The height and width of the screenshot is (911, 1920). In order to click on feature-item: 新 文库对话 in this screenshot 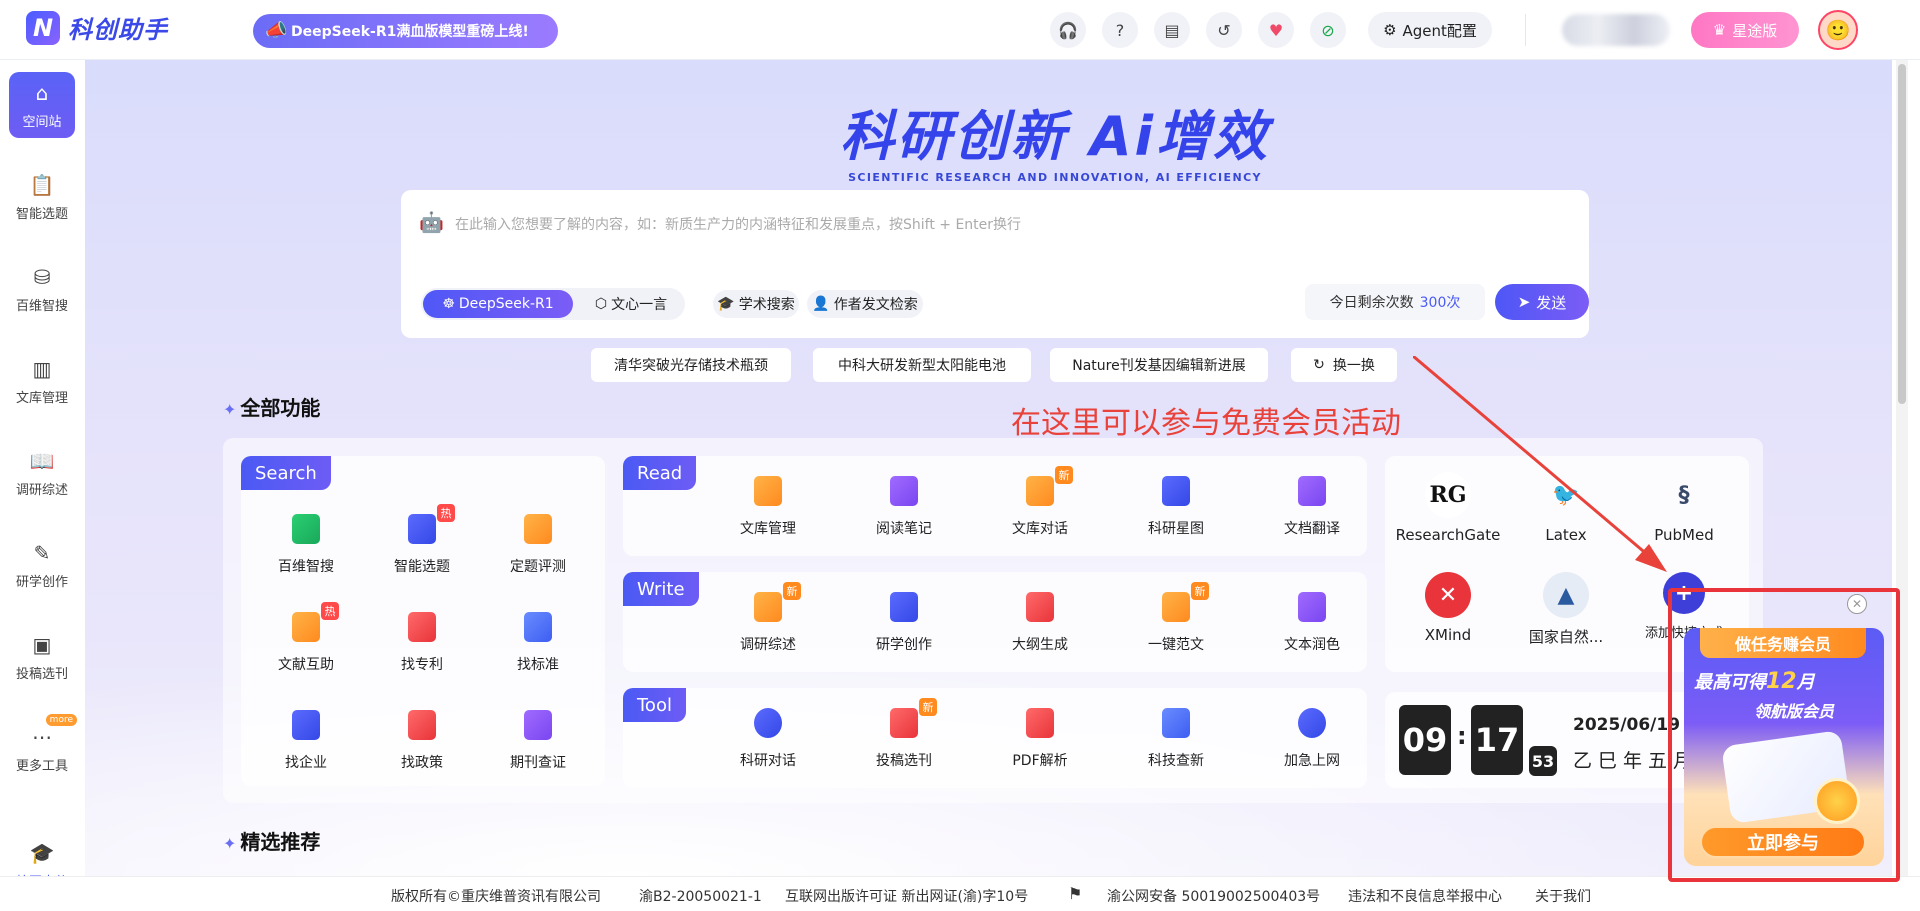, I will do `click(1040, 502)`.